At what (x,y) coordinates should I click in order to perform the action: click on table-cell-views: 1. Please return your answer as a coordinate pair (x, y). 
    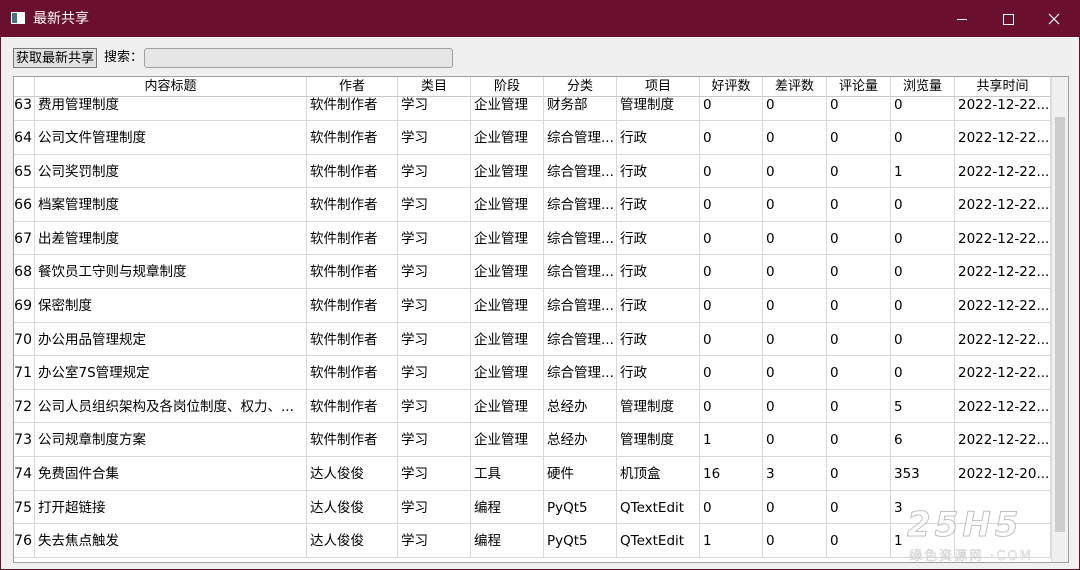
    Looking at the image, I should click on (923, 541).